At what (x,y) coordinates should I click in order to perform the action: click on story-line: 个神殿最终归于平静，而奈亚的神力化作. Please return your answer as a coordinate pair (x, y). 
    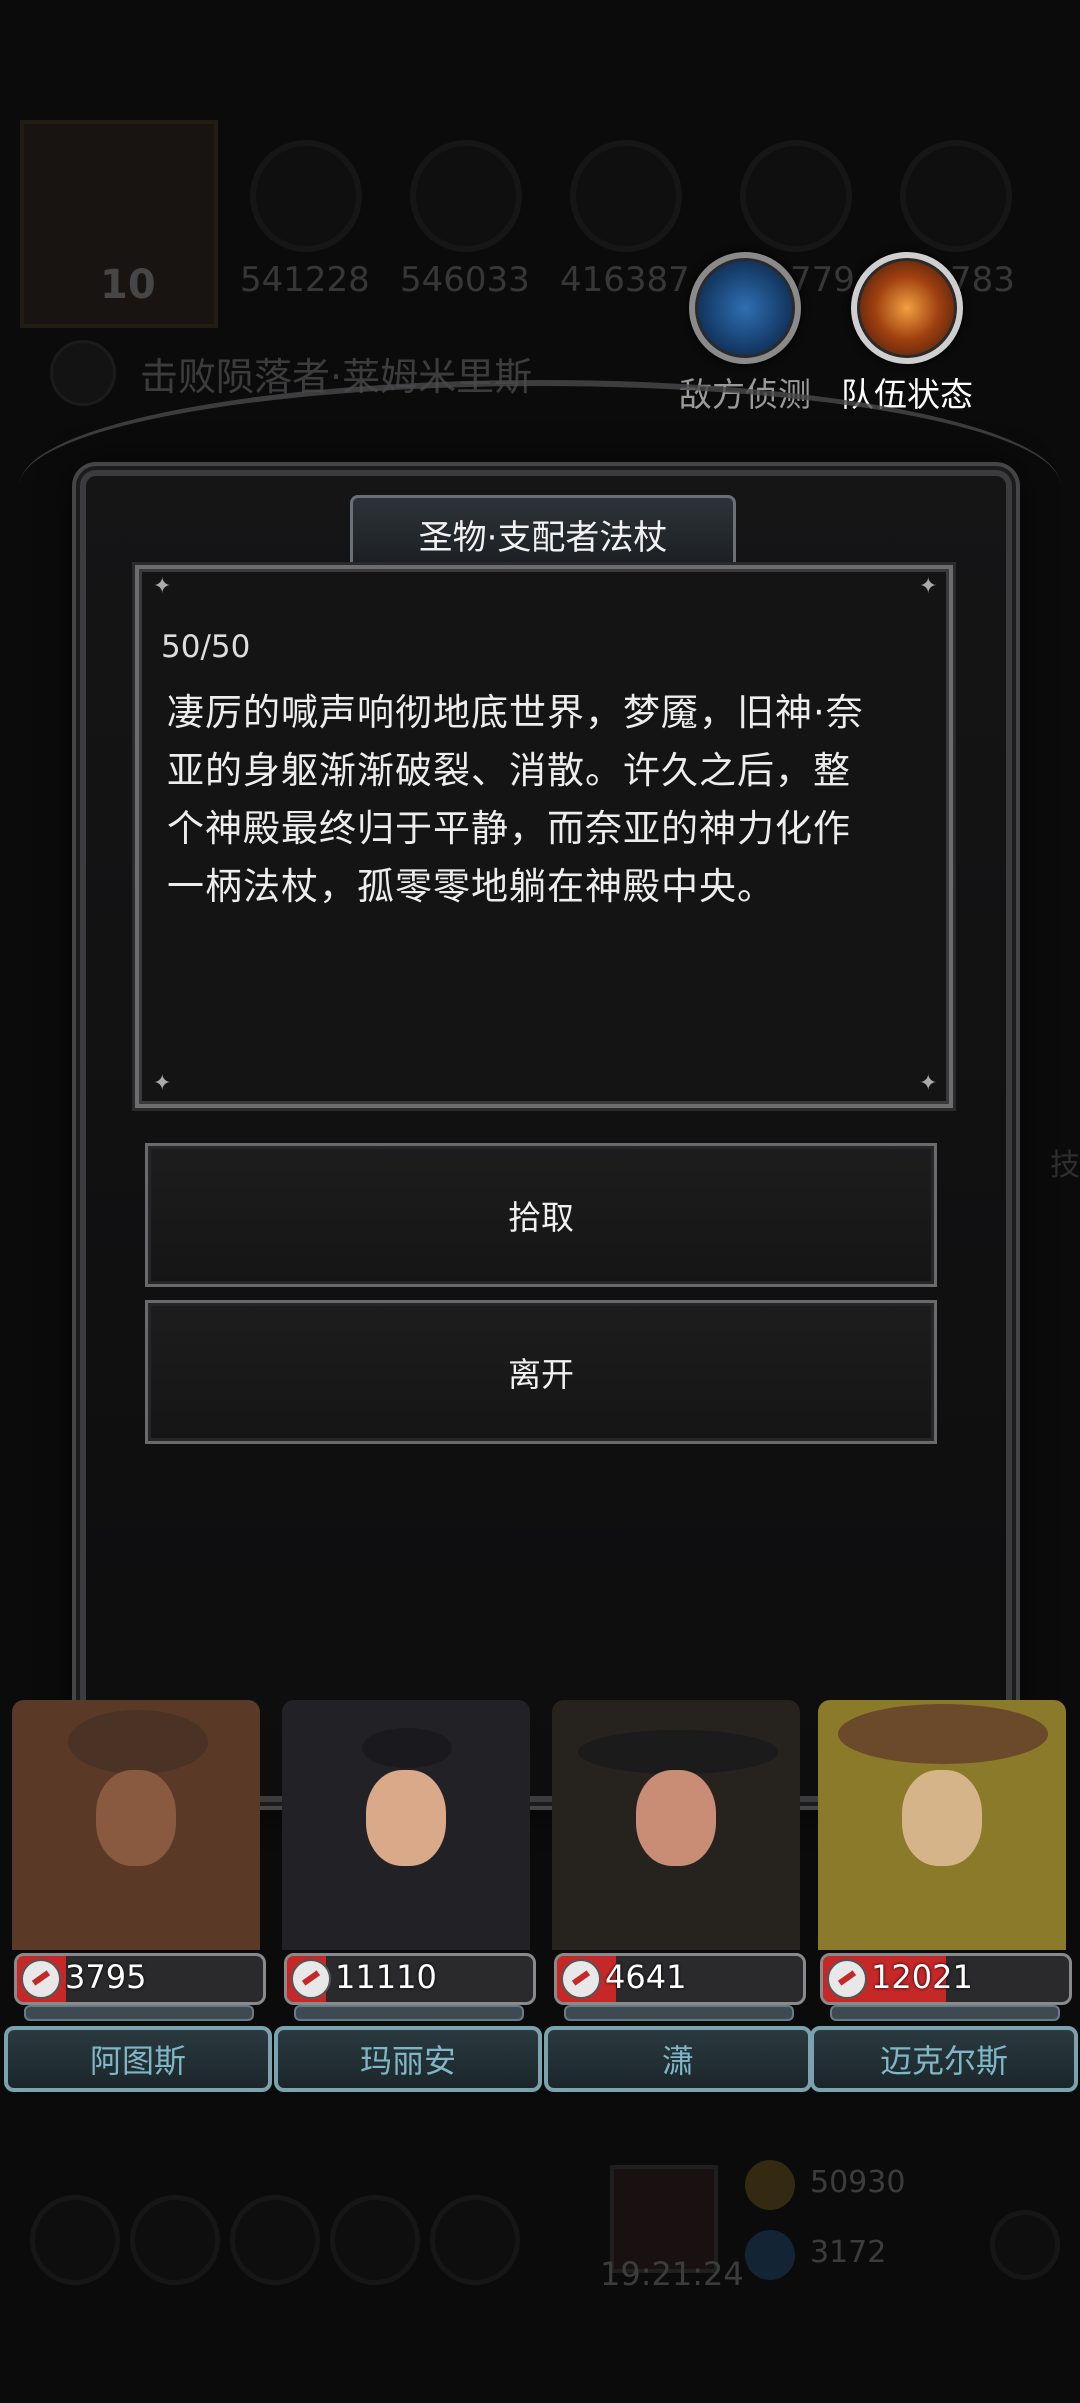
    Looking at the image, I should click on (509, 828).